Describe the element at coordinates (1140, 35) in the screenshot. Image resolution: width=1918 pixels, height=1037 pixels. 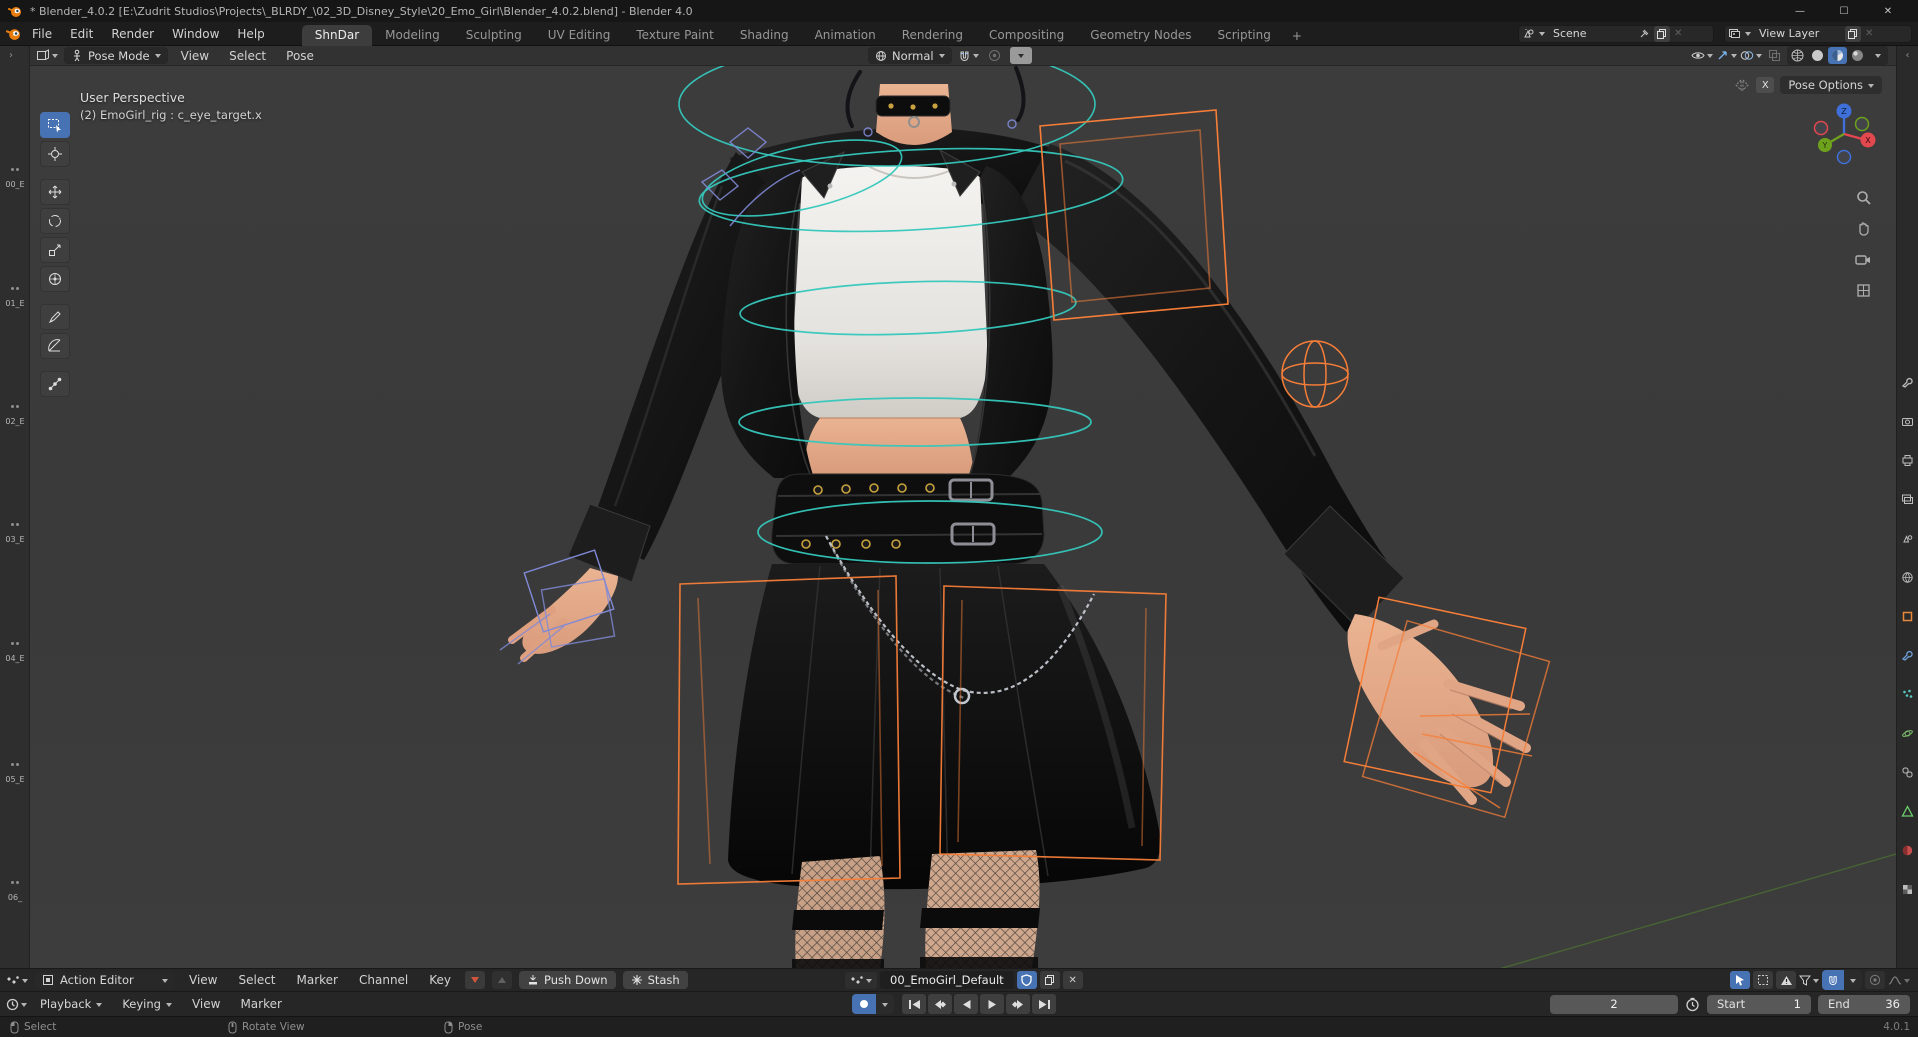
I see `workspace-tab-geometry-nodes: Geometry Nodes` at that location.